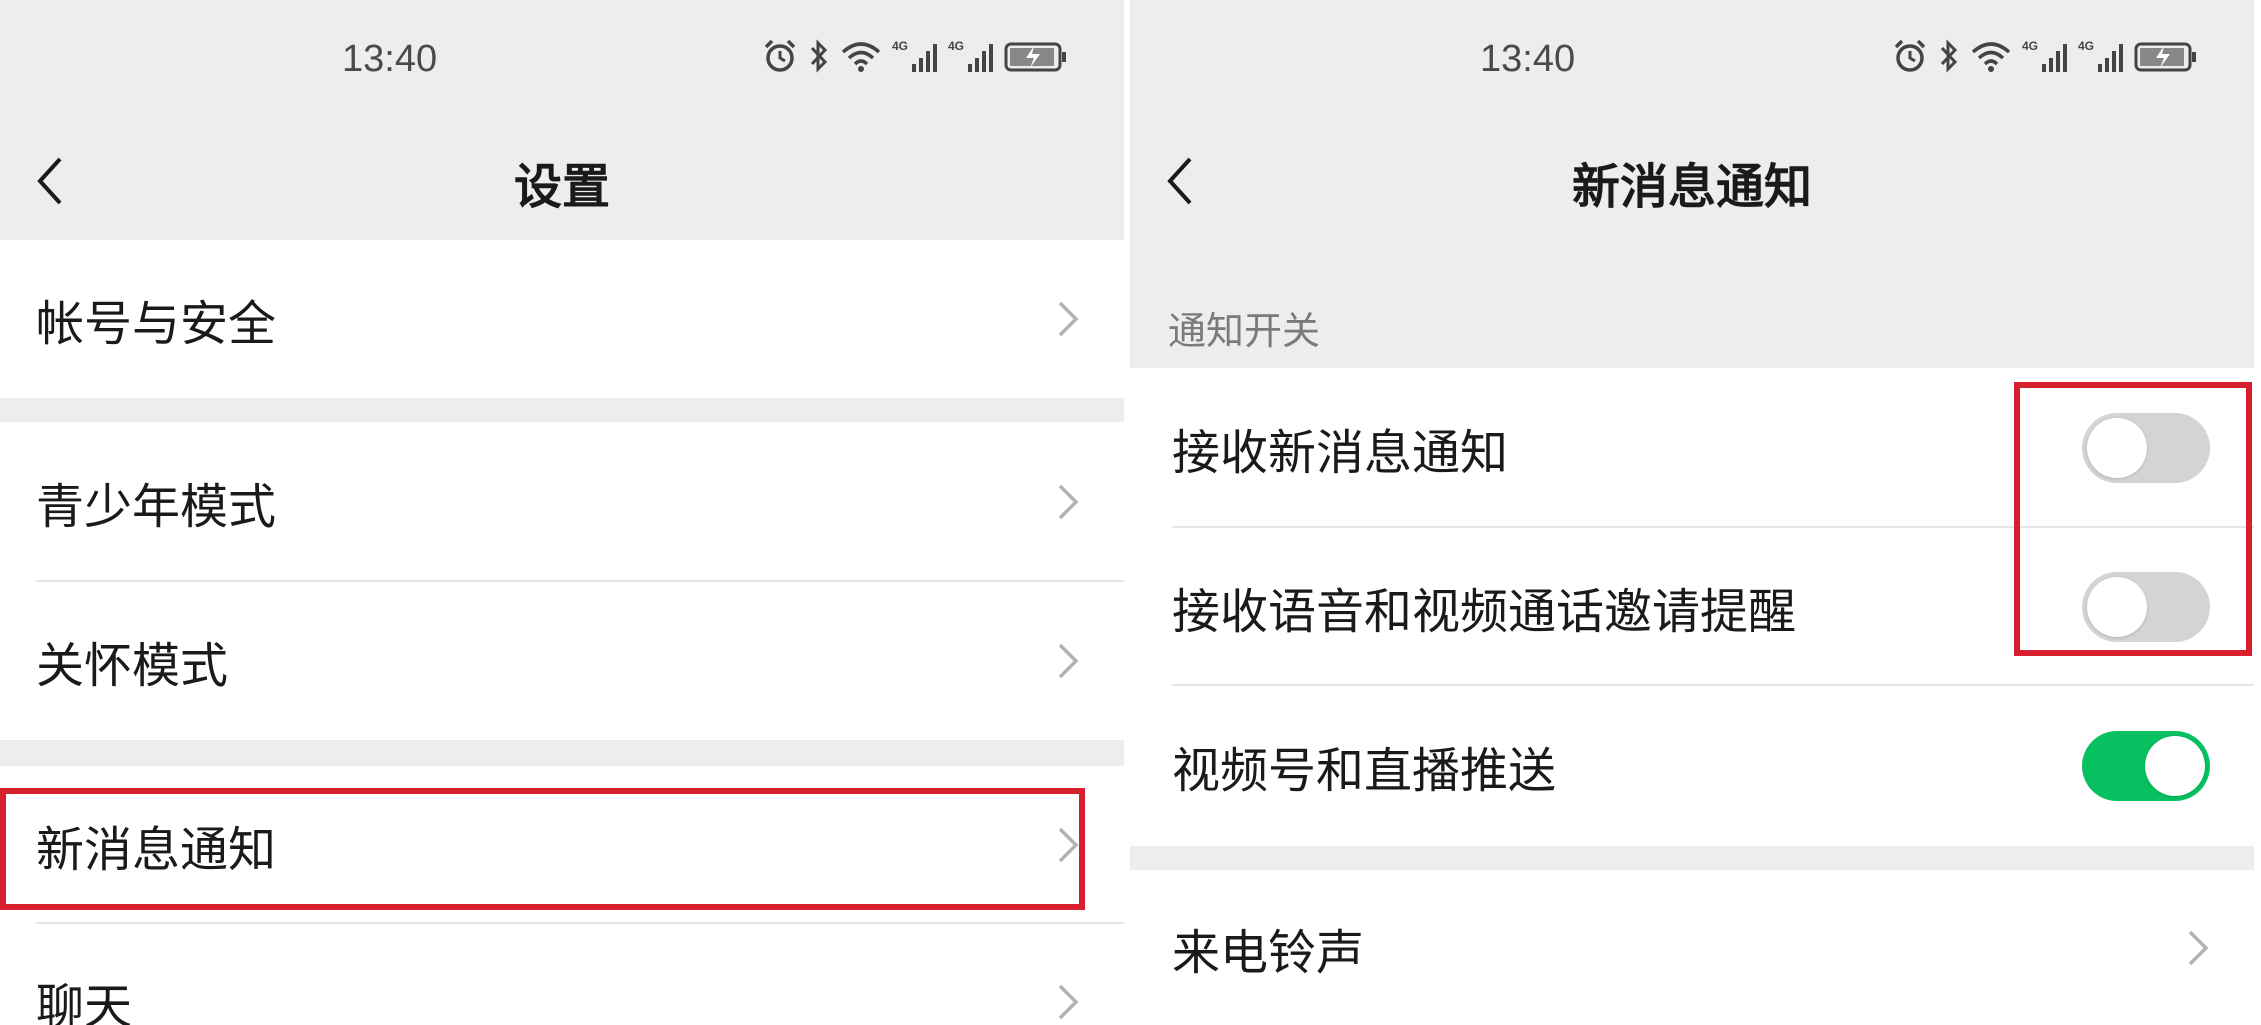 This screenshot has width=2261, height=1025. I want to click on settings-item-label: 帐号与安全, so click(156, 324).